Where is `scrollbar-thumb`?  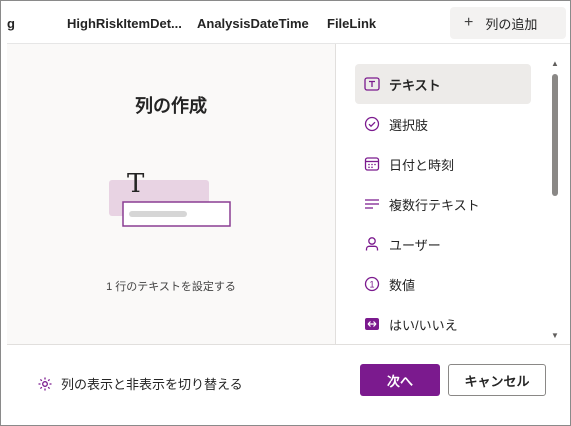
scrollbar-thumb is located at coordinates (555, 135).